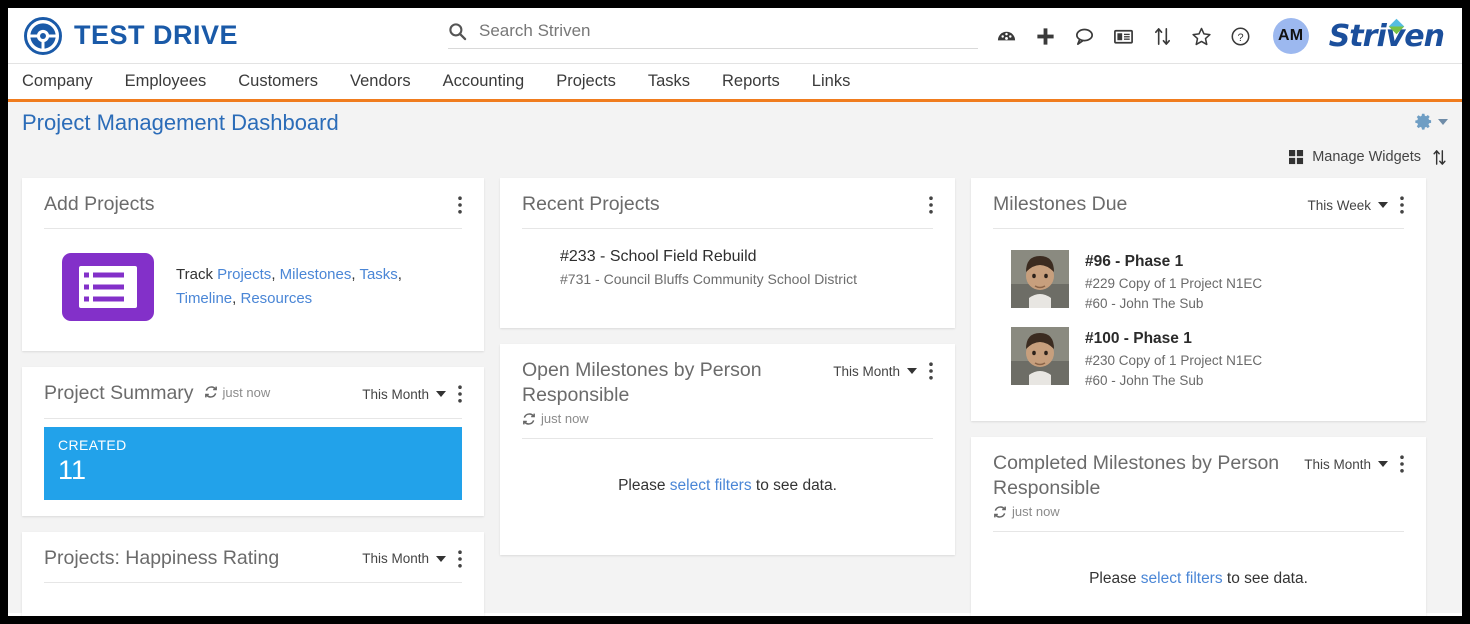  What do you see at coordinates (1134, 262) in the screenshot?
I see `milestone-title: #96 - Phase 1` at bounding box center [1134, 262].